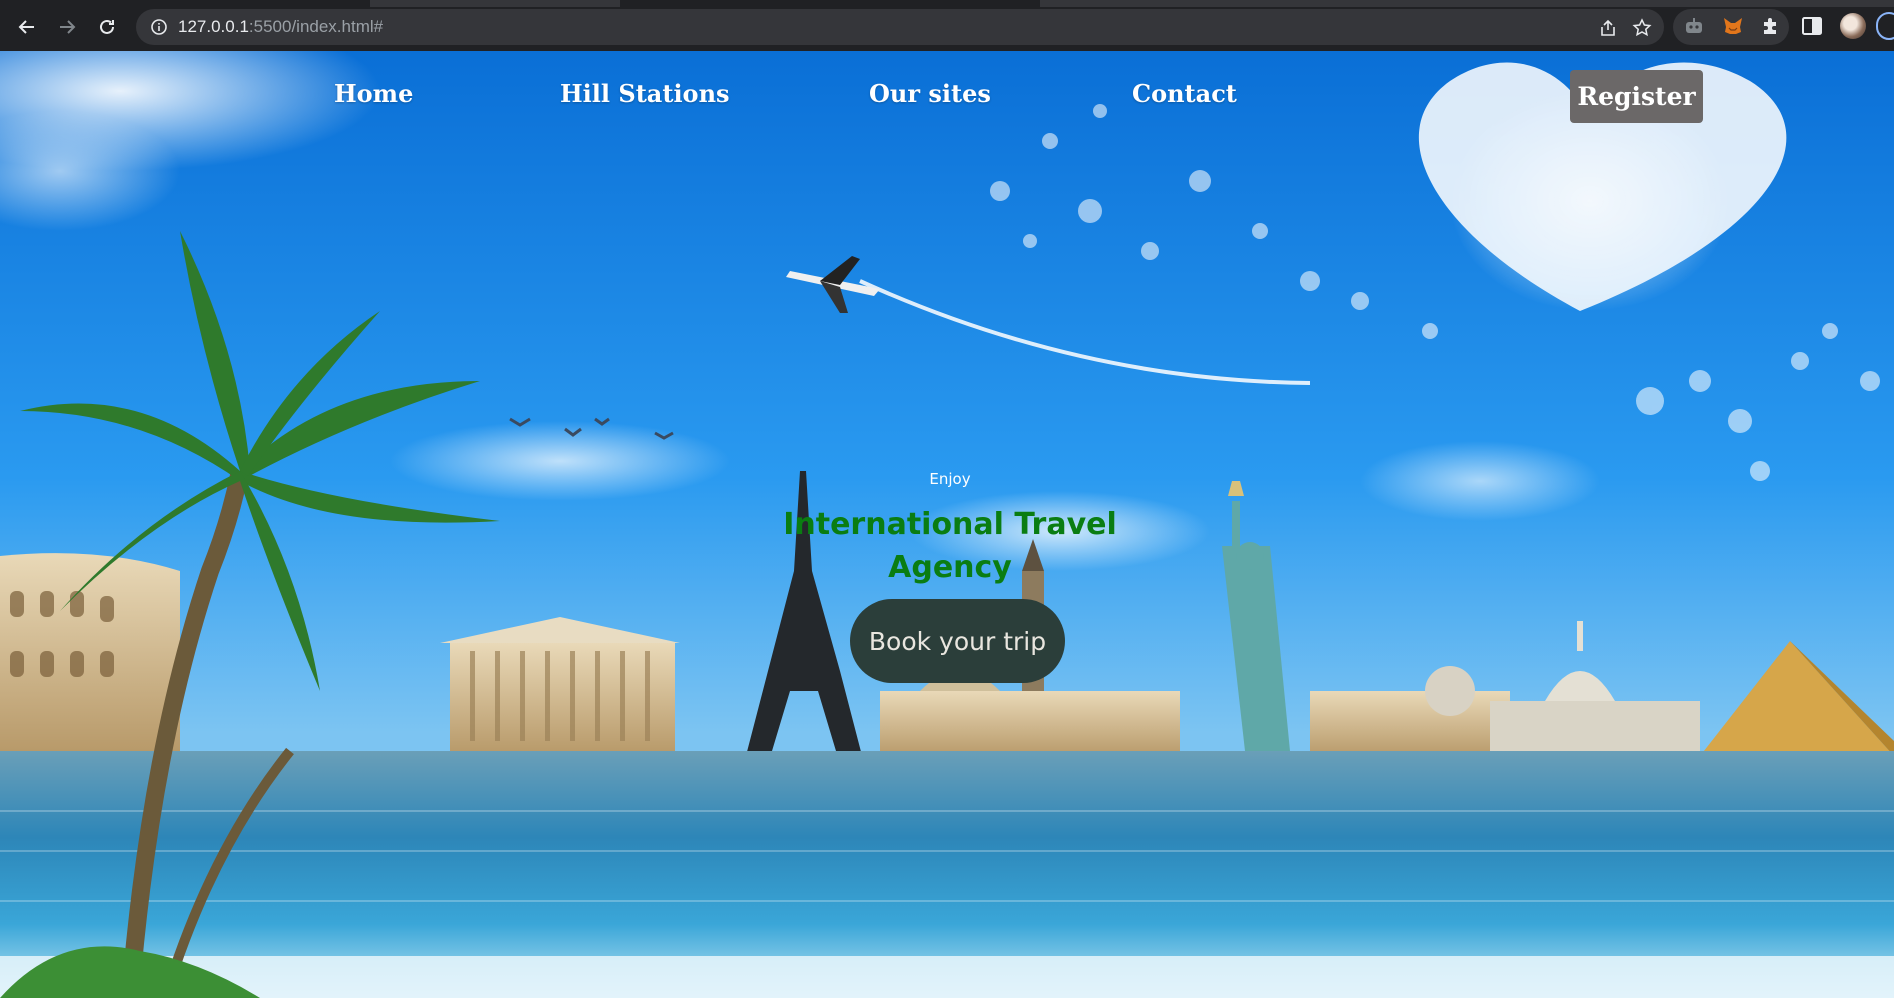 This screenshot has height=998, width=1894. I want to click on forward-arrow-icon, so click(67, 27).